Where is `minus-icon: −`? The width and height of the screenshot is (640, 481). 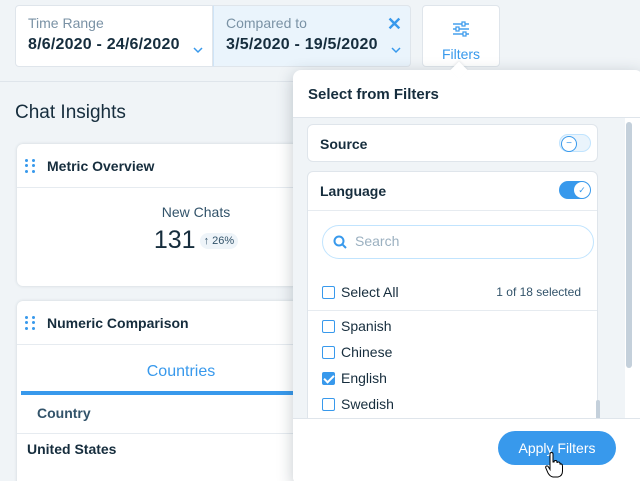
minus-icon: − is located at coordinates (569, 144).